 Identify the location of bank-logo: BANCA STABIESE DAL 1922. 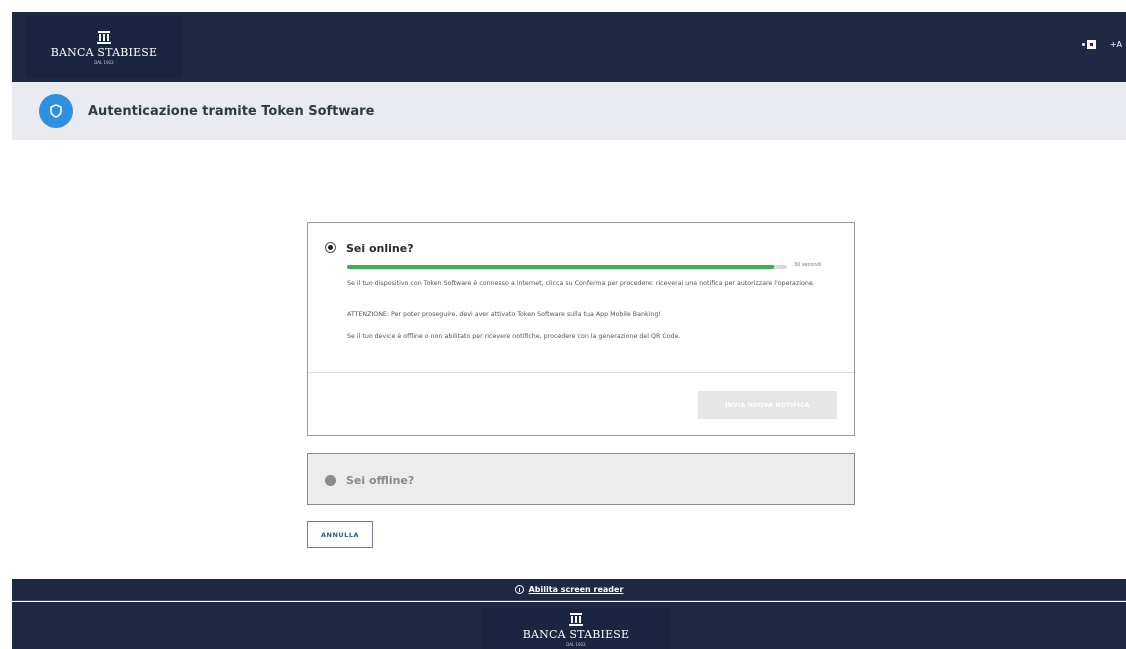
(104, 47).